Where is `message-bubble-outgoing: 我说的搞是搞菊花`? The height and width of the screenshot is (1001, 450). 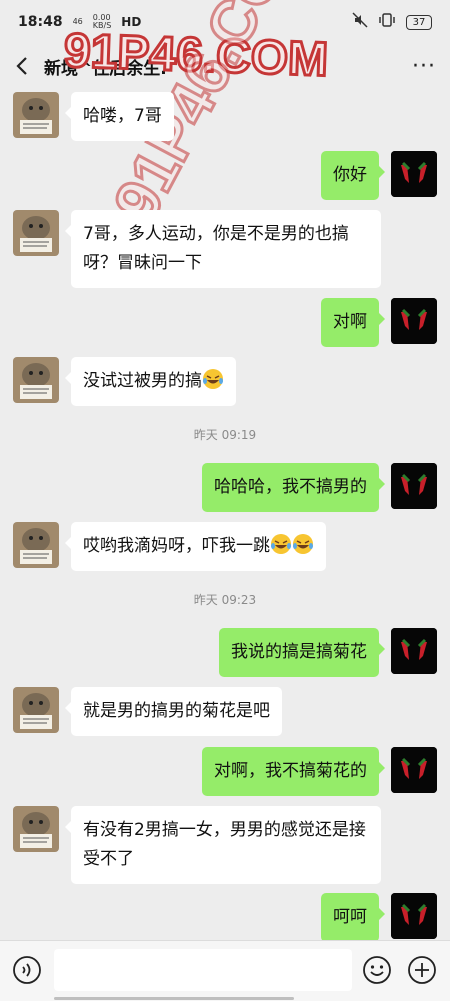
message-bubble-outgoing: 我说的搞是搞菊花 is located at coordinates (302, 652).